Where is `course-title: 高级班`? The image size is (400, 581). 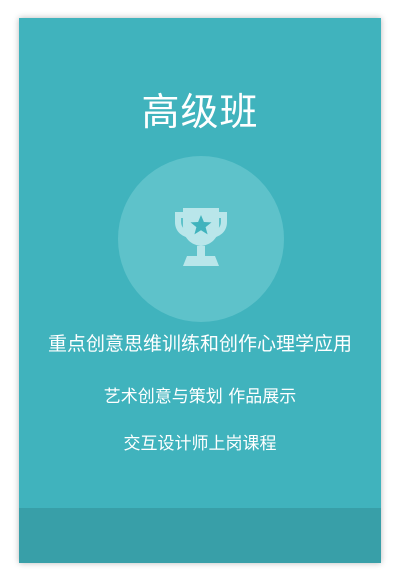
course-title: 高级班 is located at coordinates (200, 112).